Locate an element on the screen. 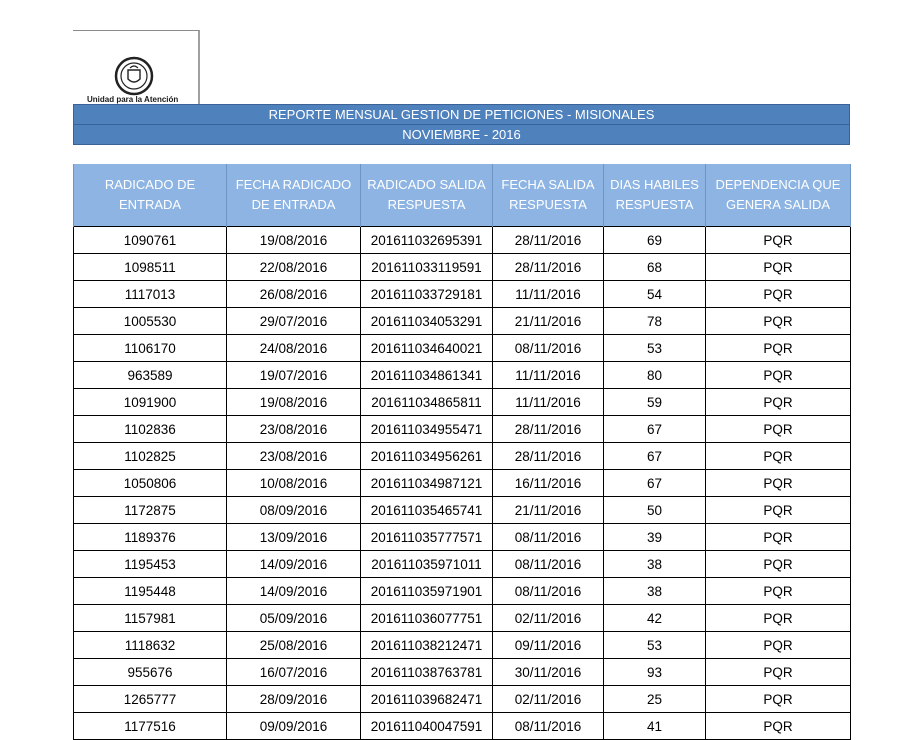 This screenshot has width=912, height=740. cell-dias-habiles: 80 is located at coordinates (654, 375).